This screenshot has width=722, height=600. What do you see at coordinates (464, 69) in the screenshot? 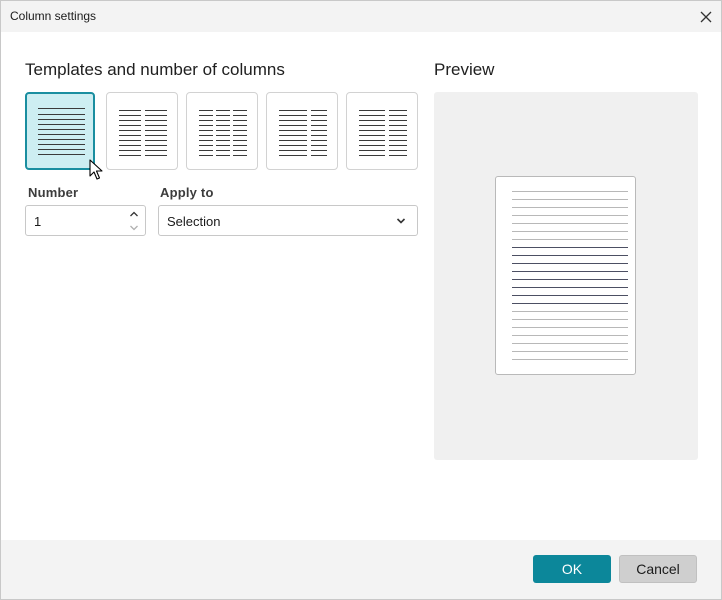
I see `preview-heading: Preview` at bounding box center [464, 69].